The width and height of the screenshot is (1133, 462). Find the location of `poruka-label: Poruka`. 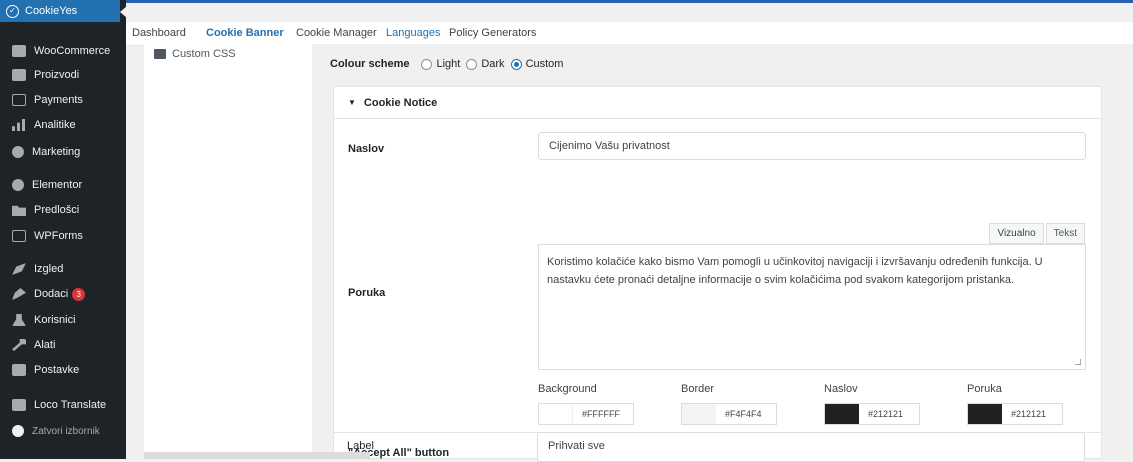

poruka-label: Poruka is located at coordinates (367, 293).